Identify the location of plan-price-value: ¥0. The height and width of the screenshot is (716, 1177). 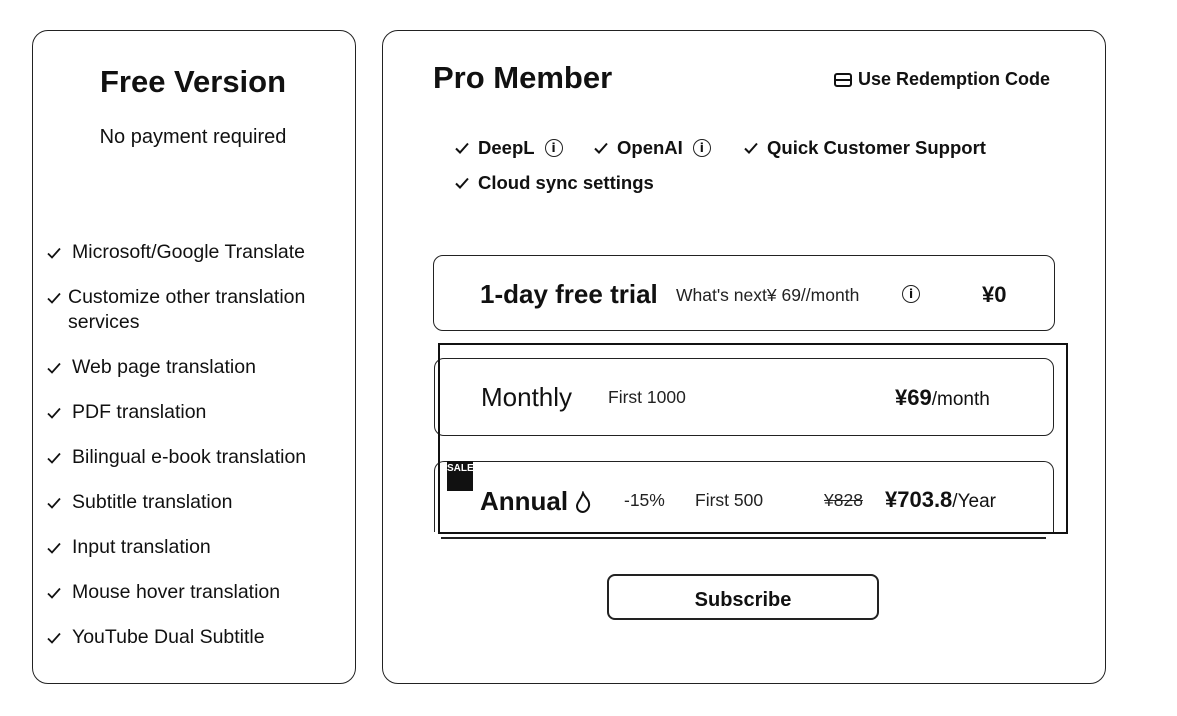
(994, 294).